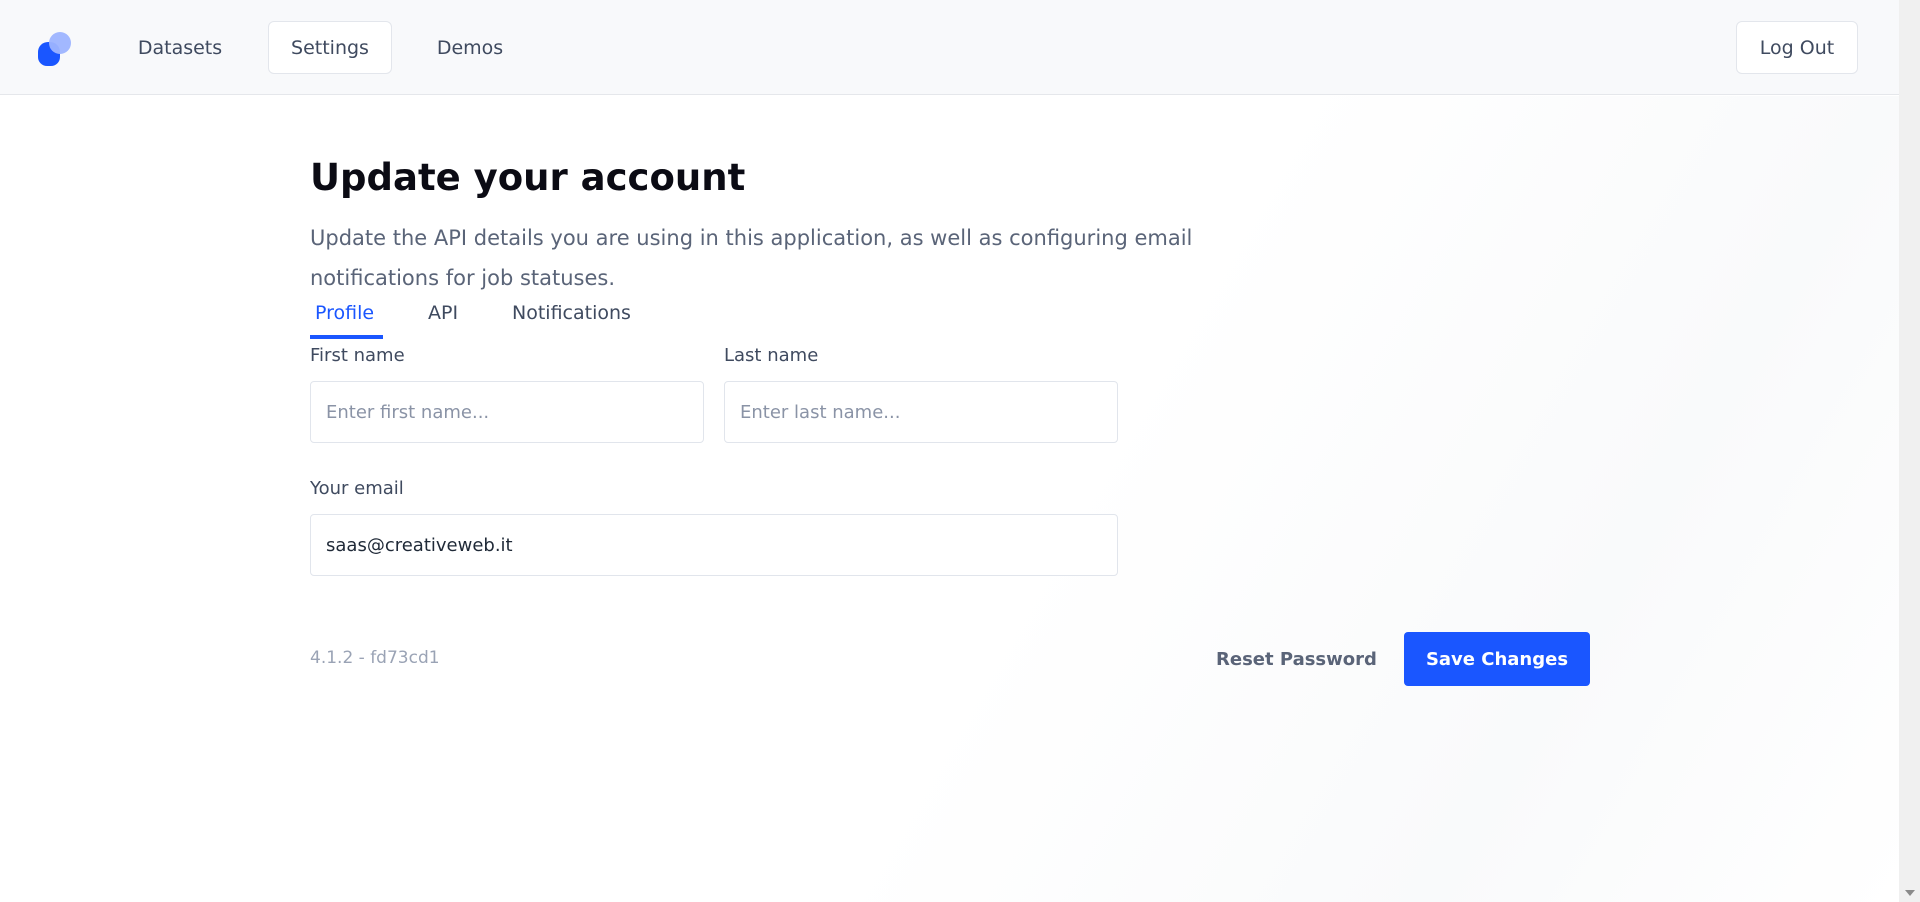 The image size is (1920, 902). What do you see at coordinates (921, 412) in the screenshot?
I see `last-name-input` at bounding box center [921, 412].